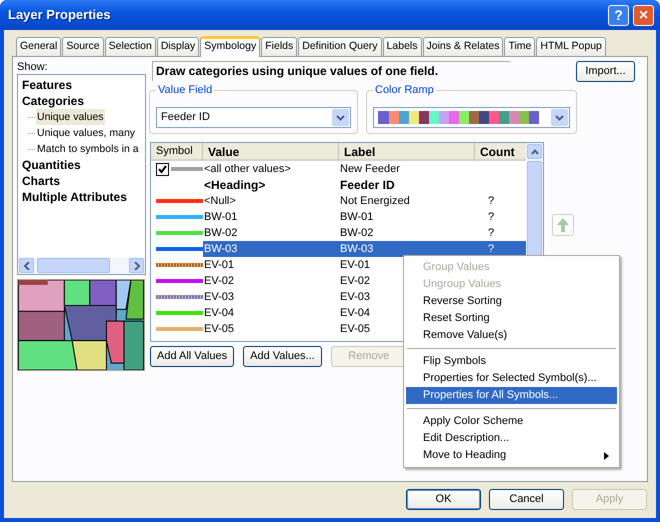  I want to click on dialog-button: Cancel, so click(526, 499).